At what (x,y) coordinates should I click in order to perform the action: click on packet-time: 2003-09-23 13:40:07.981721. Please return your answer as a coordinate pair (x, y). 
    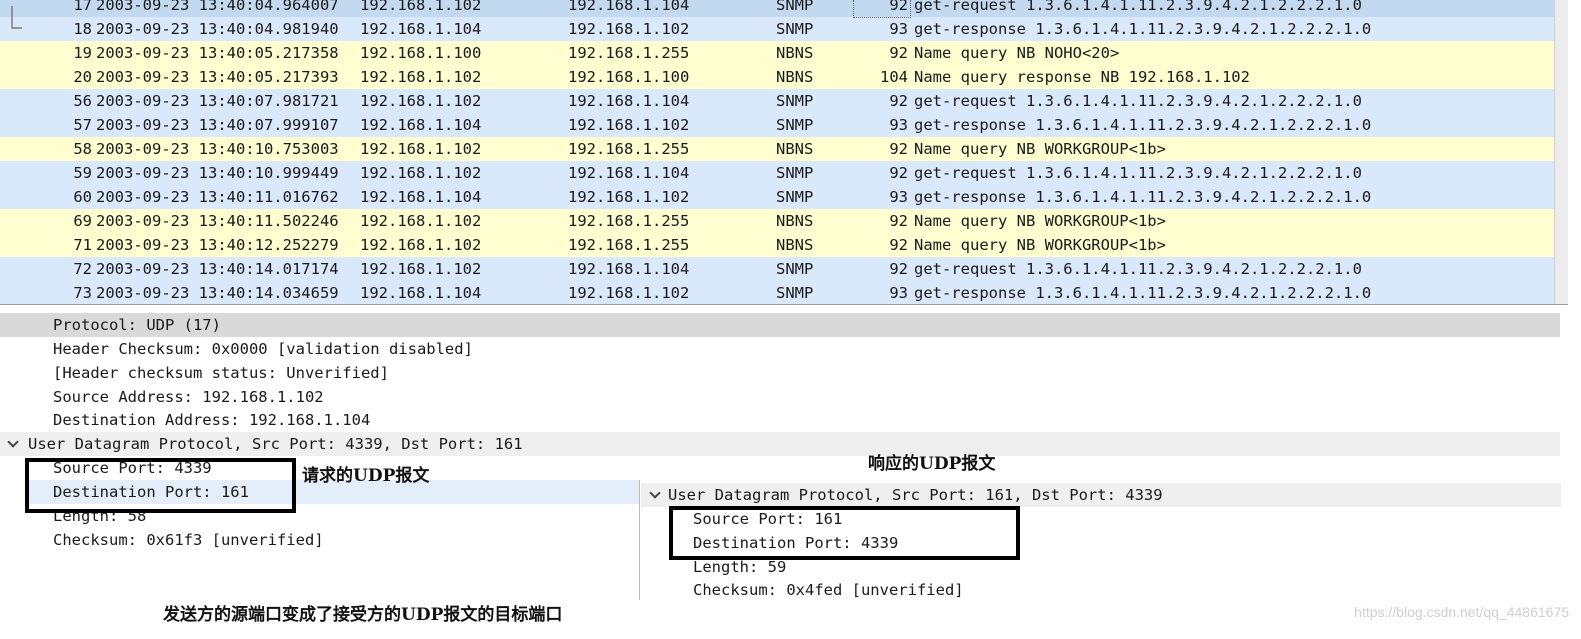
    Looking at the image, I should click on (217, 101).